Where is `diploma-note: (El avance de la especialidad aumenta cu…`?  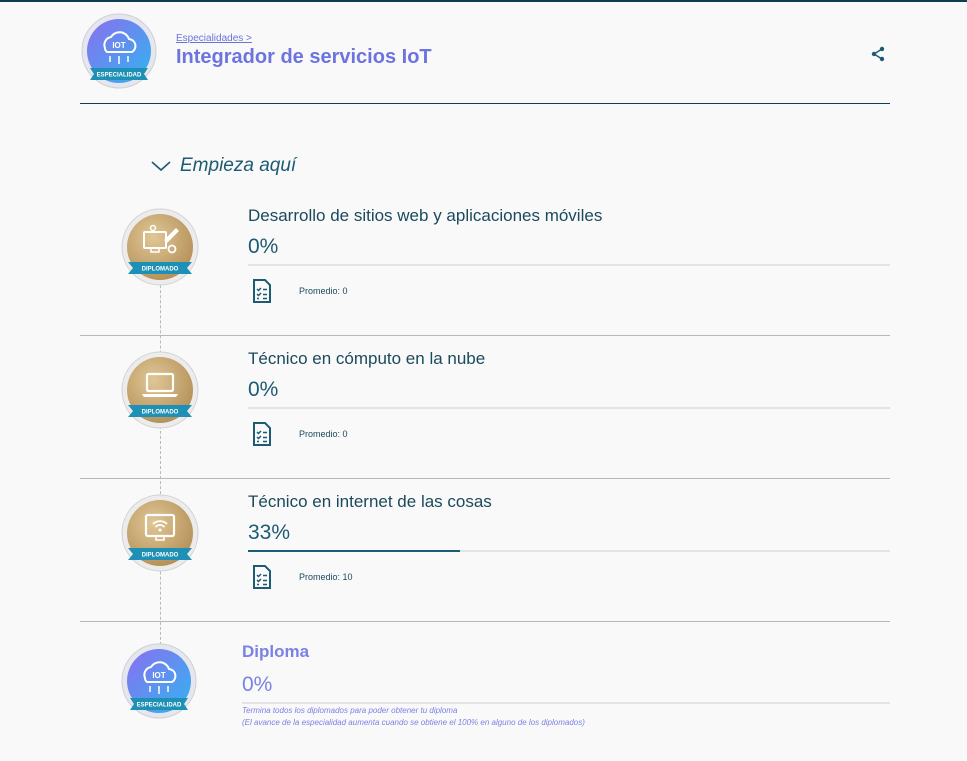
diploma-note: (El avance de la especialidad aumenta cu… is located at coordinates (413, 722).